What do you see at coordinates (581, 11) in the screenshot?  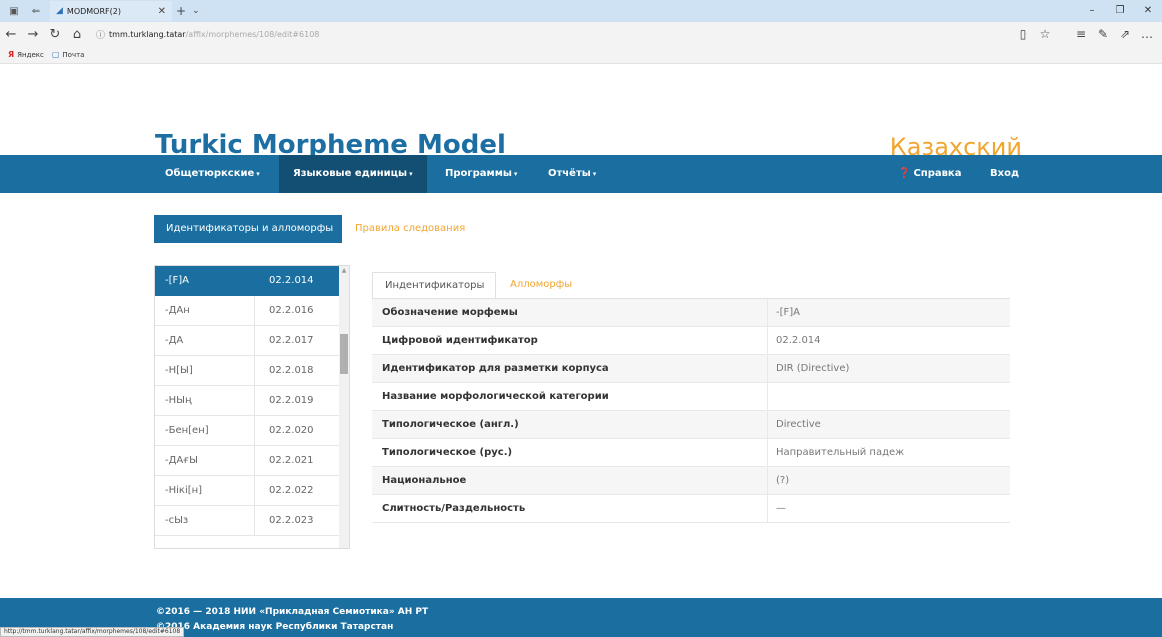 I see `browser-tab-bar: ▣ ⇐ ◢ MODMORF(2) ✕ + ⌄ – ❐ ✕` at bounding box center [581, 11].